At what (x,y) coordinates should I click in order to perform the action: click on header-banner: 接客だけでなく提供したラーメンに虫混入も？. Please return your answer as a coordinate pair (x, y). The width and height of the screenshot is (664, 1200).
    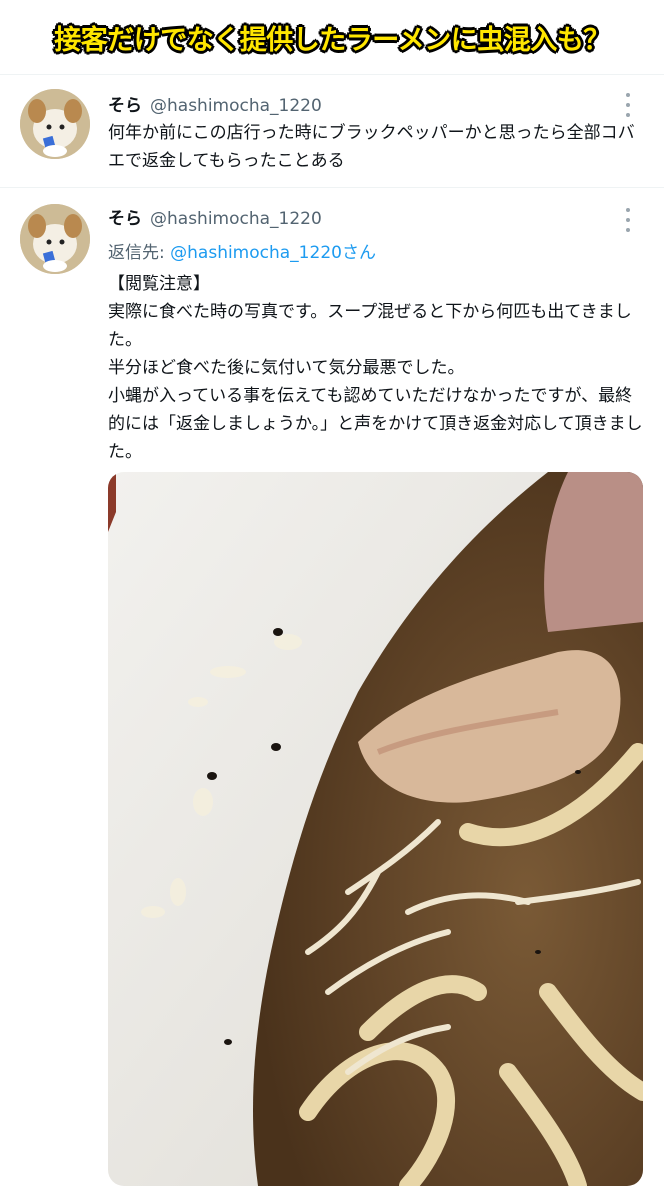
    Looking at the image, I should click on (332, 37).